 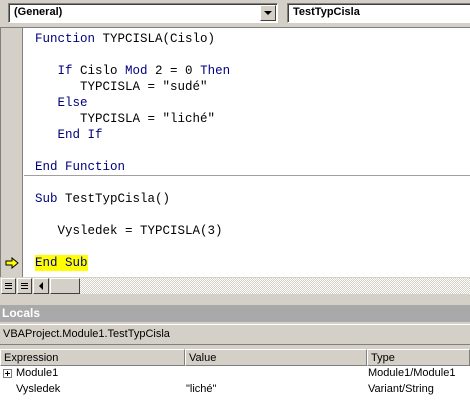 I want to click on code-keyword: Function, so click(x=69, y=39).